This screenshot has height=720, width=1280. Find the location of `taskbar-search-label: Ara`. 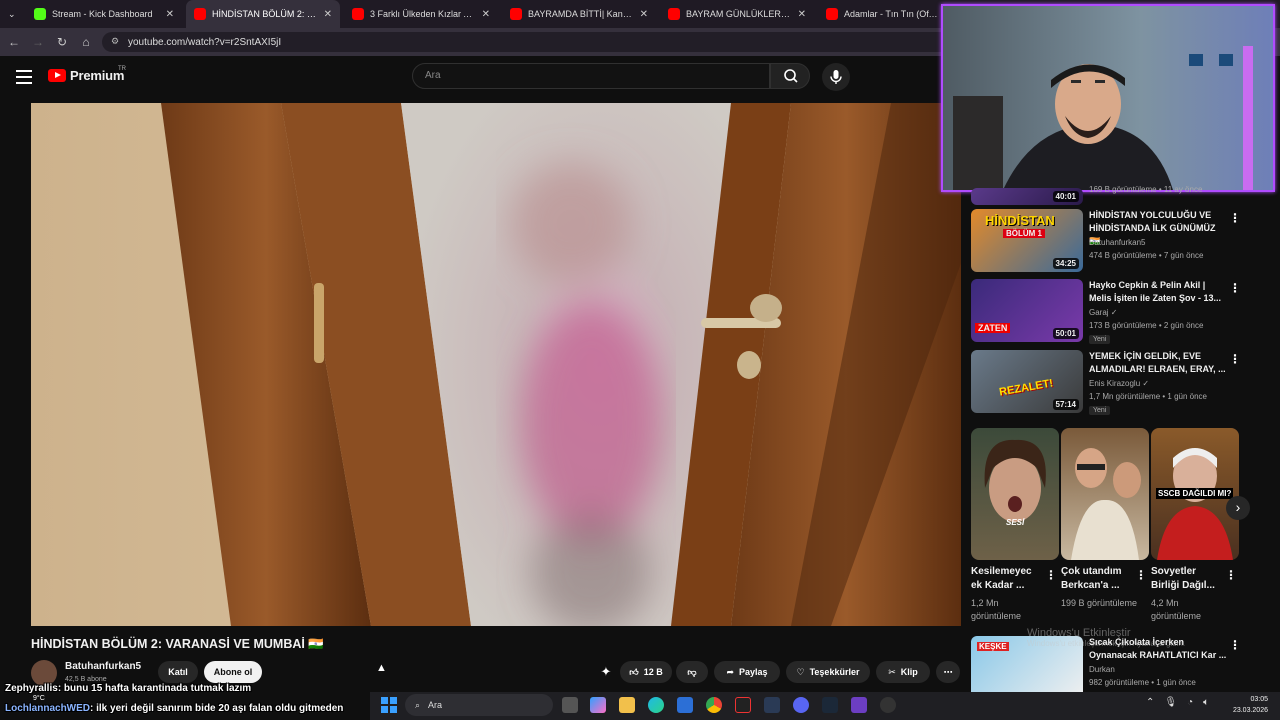

taskbar-search-label: Ara is located at coordinates (435, 705).